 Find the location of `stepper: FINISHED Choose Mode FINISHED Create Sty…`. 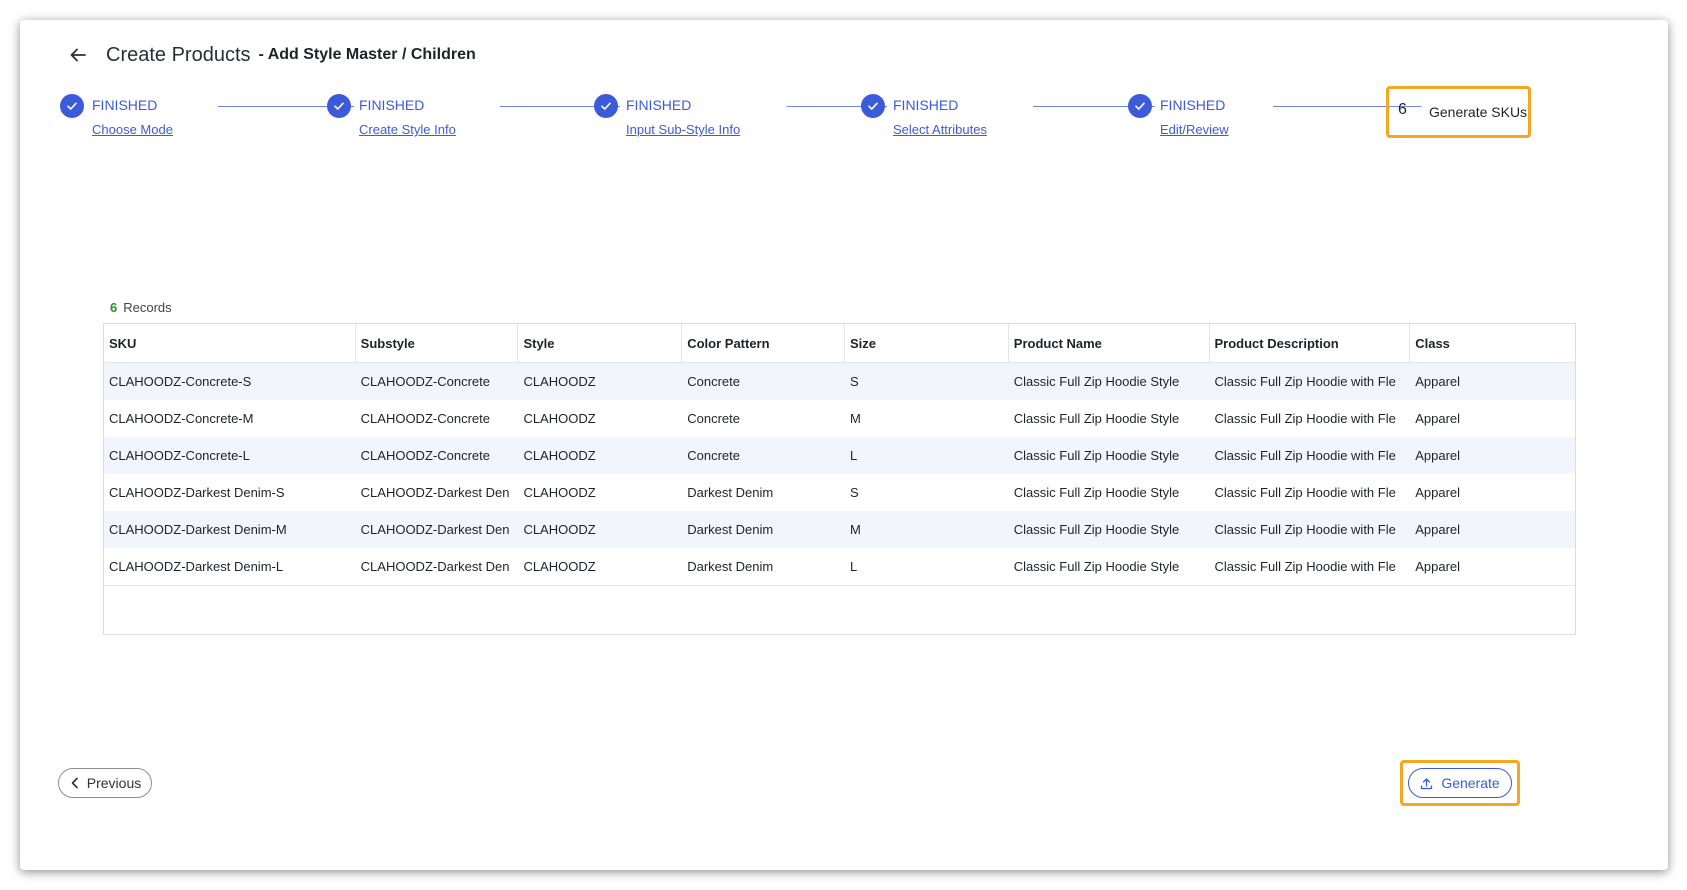

stepper: FINISHED Choose Mode FINISHED Create Sty… is located at coordinates (860, 112).